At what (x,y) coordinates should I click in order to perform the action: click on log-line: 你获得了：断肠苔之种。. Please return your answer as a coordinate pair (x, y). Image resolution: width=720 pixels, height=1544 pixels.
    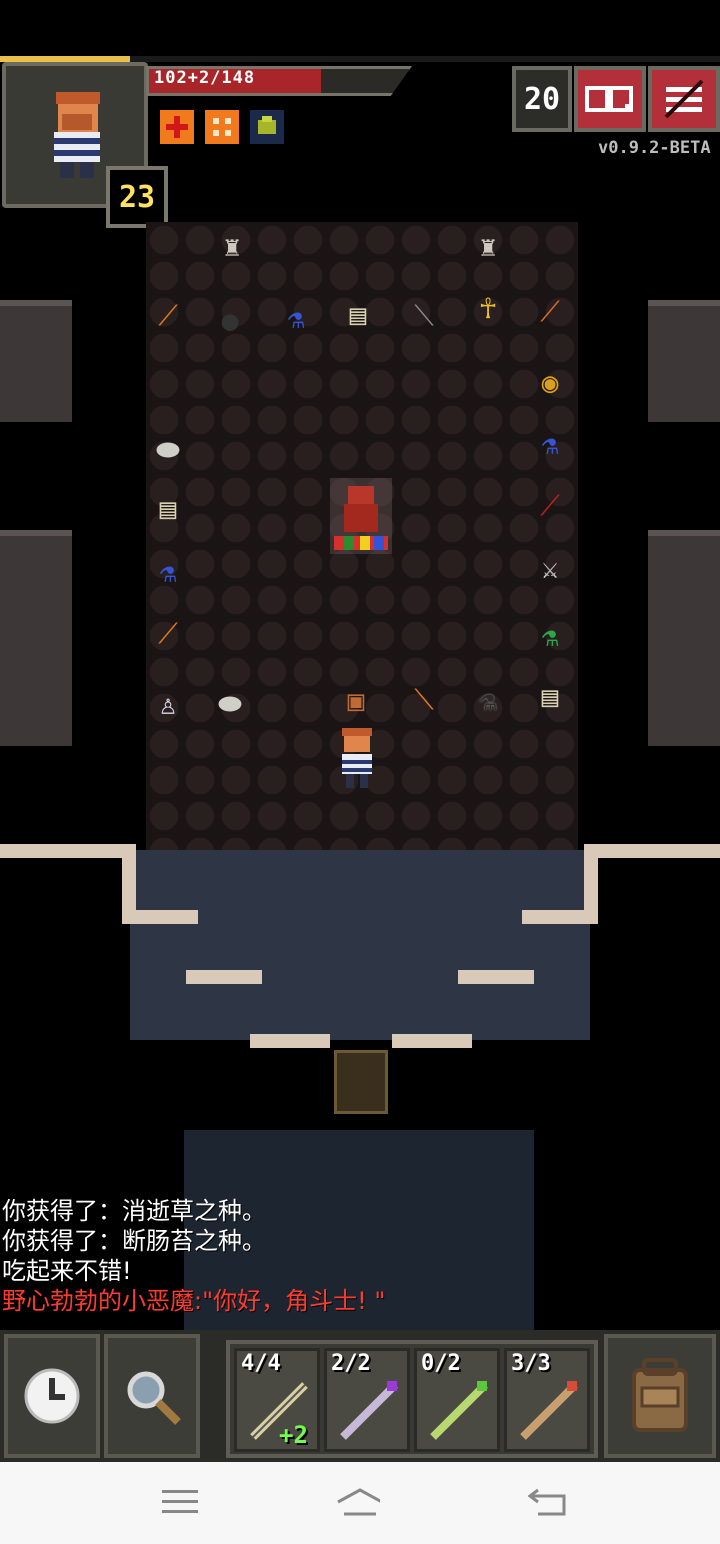
    Looking at the image, I should click on (134, 1241).